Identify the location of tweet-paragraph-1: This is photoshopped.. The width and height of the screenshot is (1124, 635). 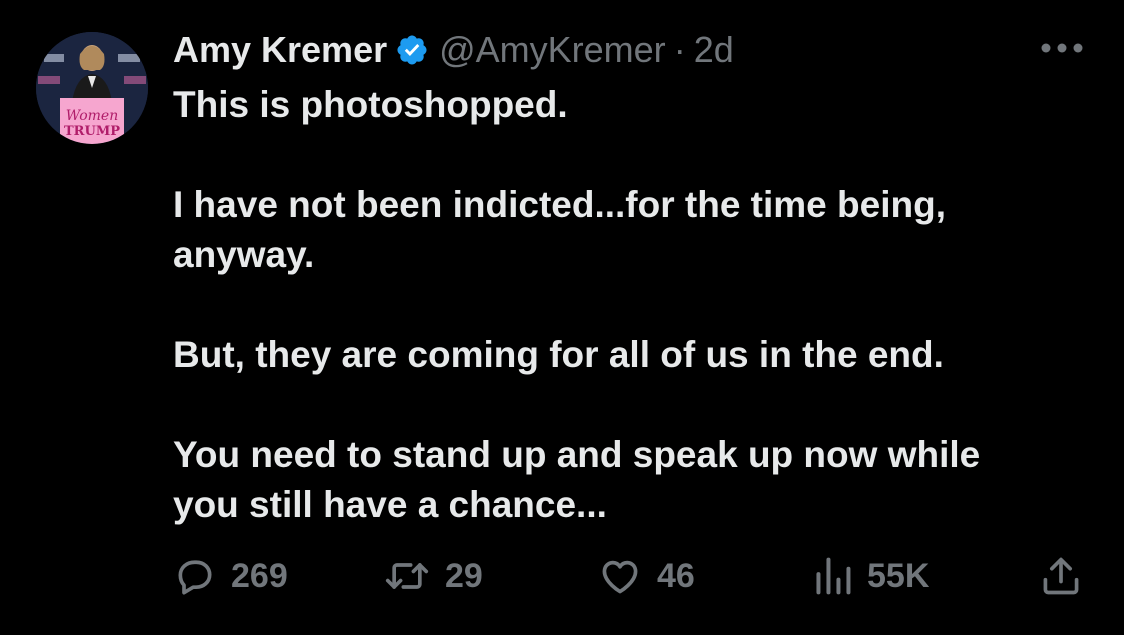
(370, 104).